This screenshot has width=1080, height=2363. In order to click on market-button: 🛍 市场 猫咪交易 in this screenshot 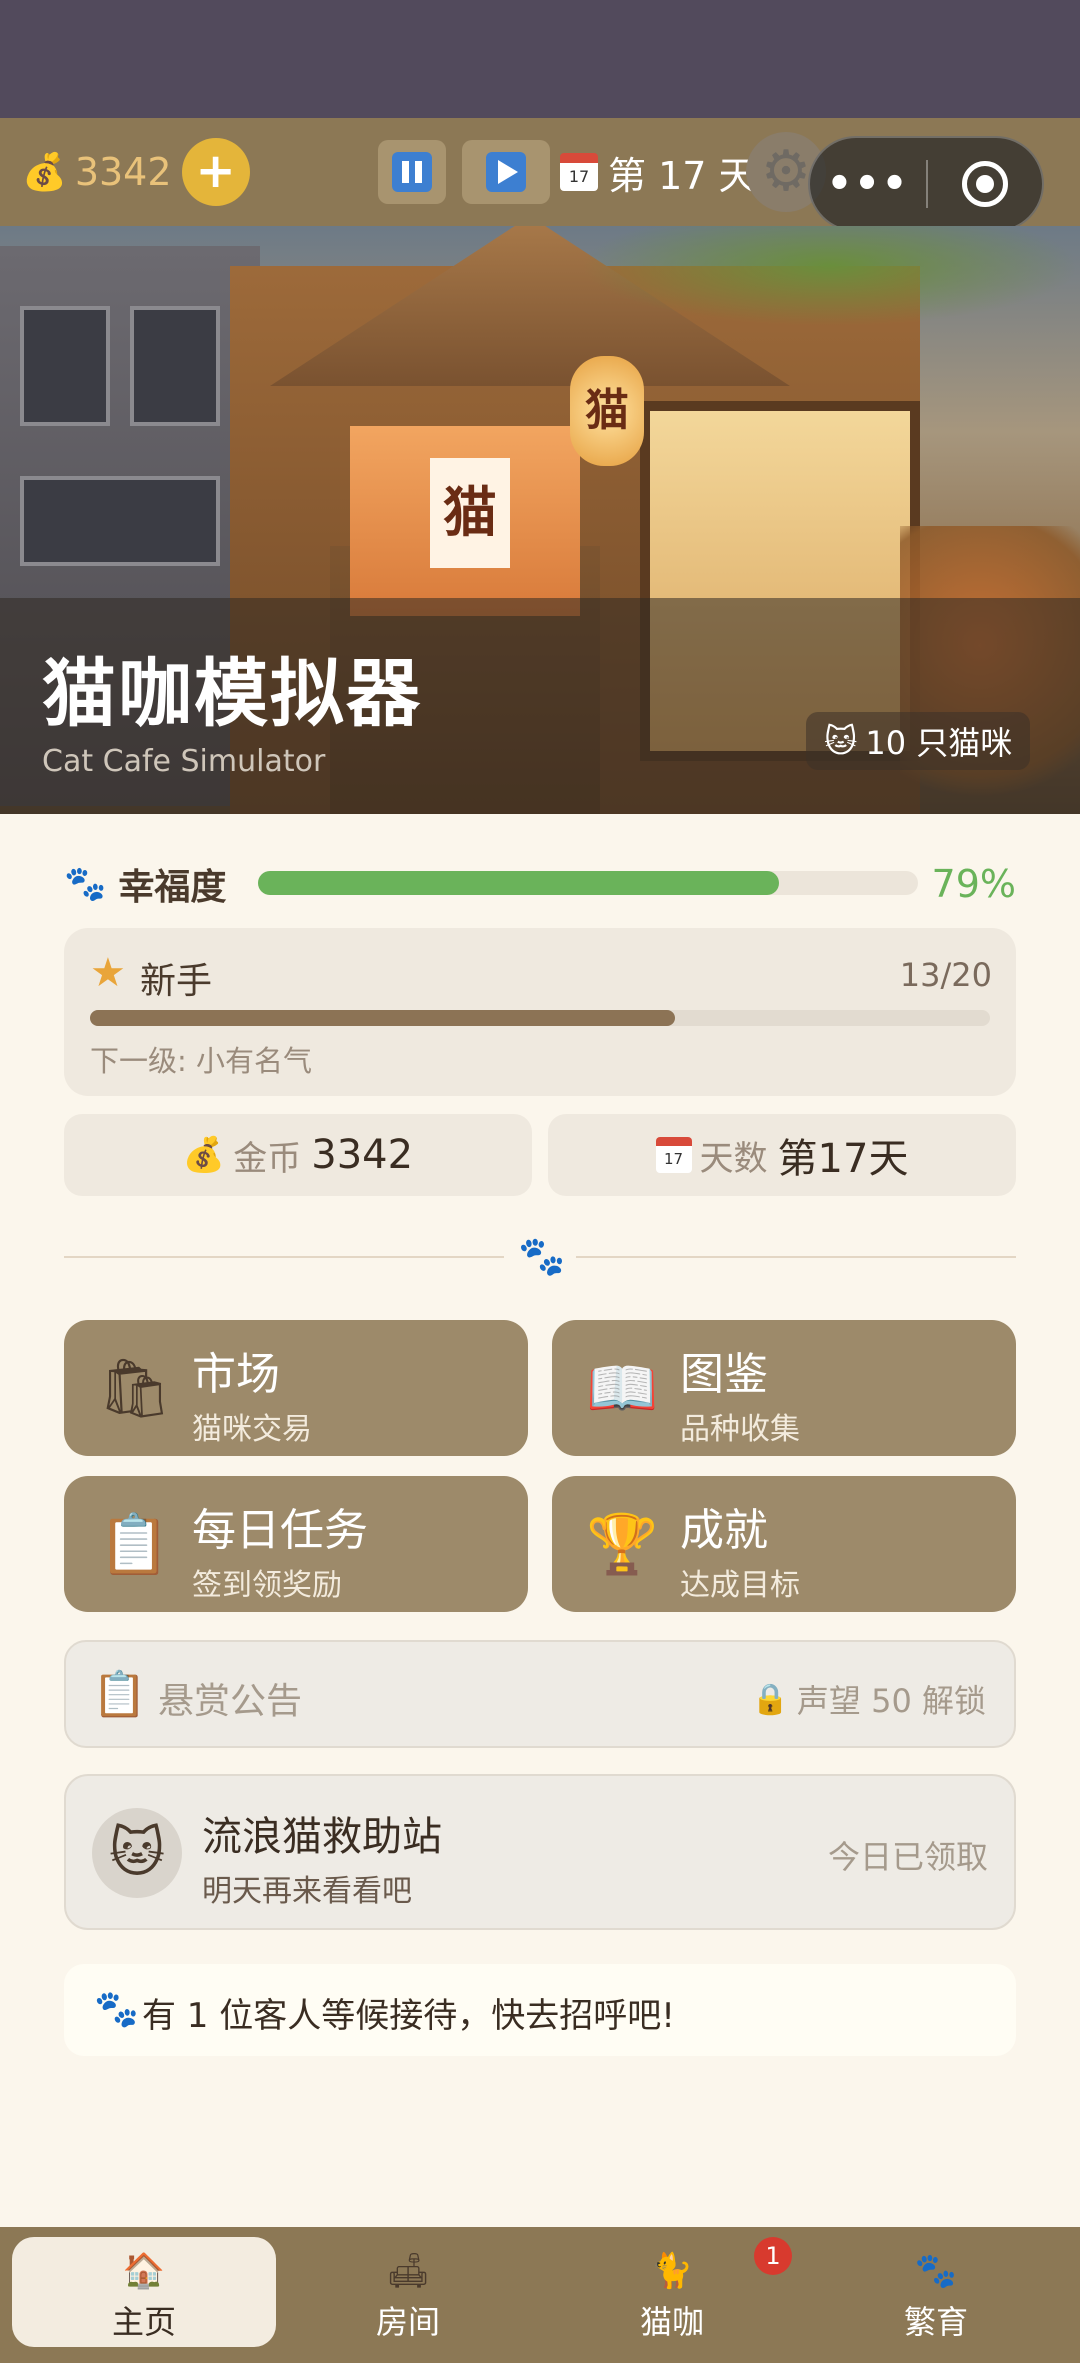, I will do `click(296, 1388)`.